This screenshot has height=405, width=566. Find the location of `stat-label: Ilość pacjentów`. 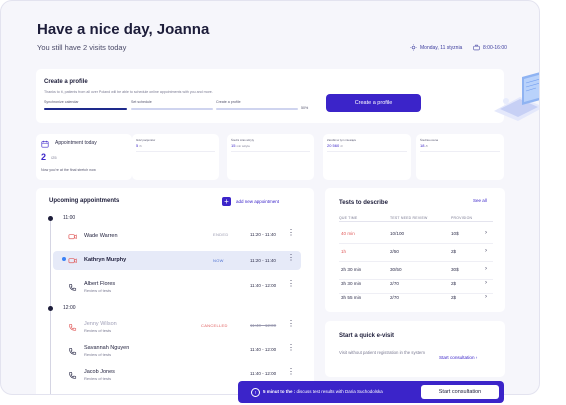

stat-label: Ilość pacjentów is located at coordinates (146, 140).